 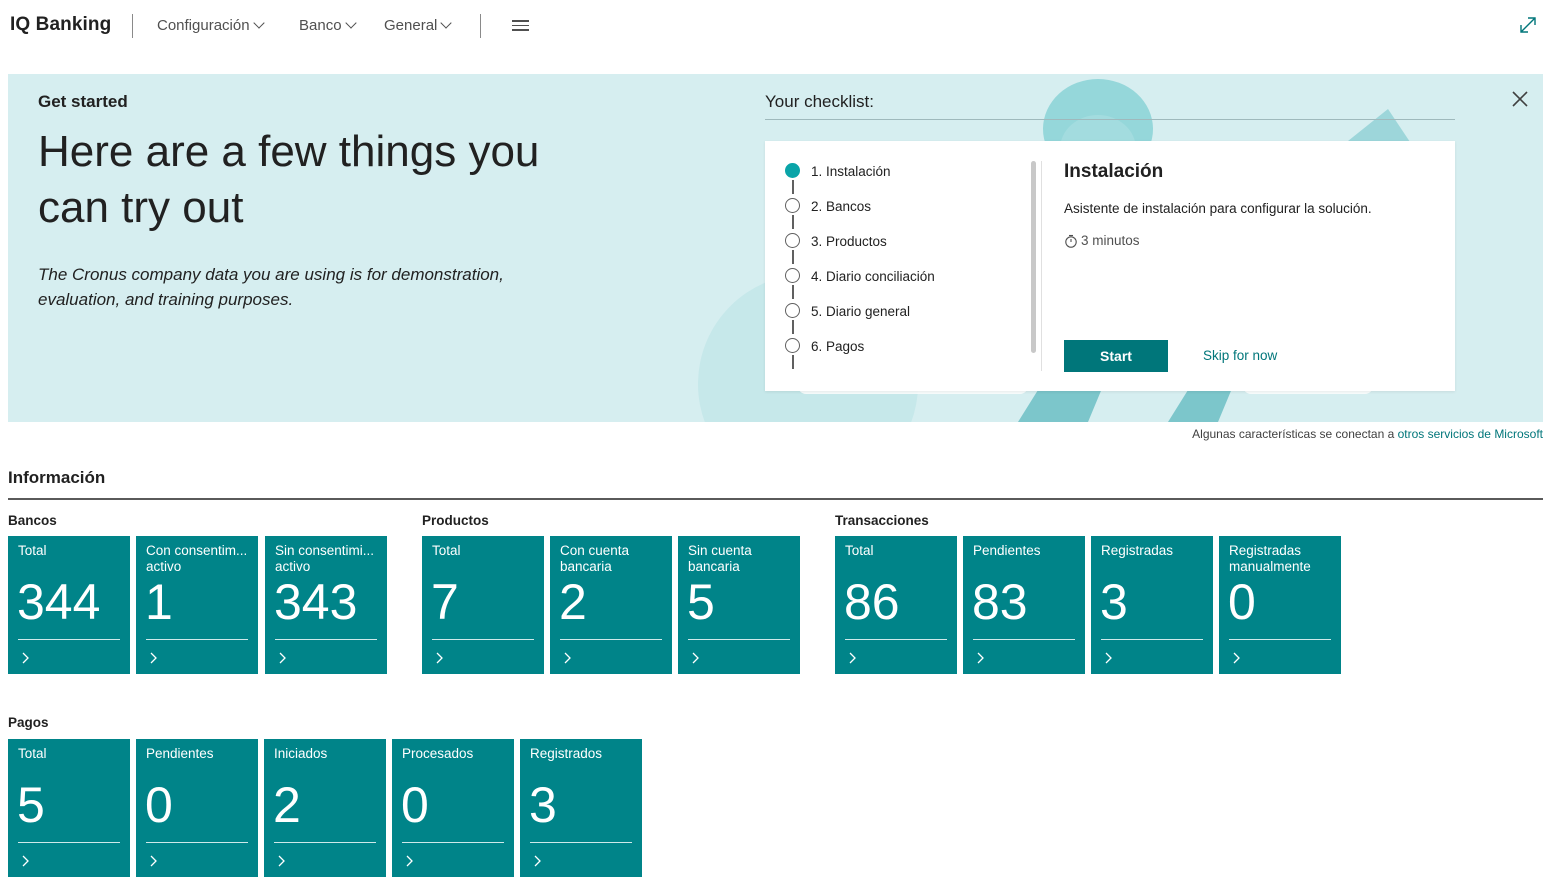 I want to click on nav-configuracion: Configuración, so click(x=211, y=25).